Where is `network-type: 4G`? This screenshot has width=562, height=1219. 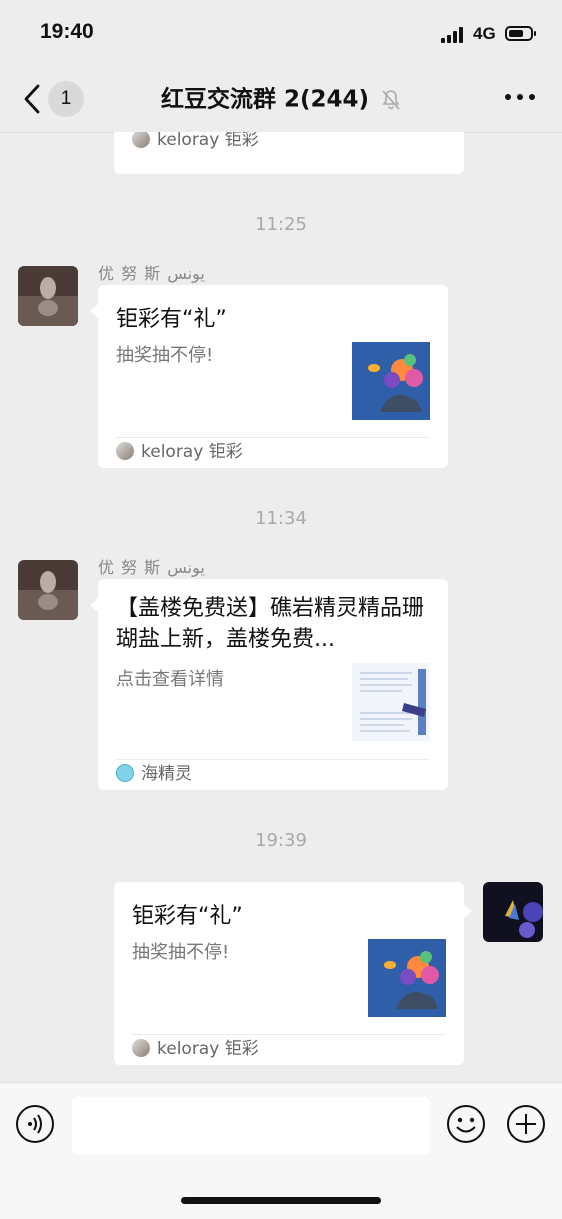
network-type: 4G is located at coordinates (484, 33).